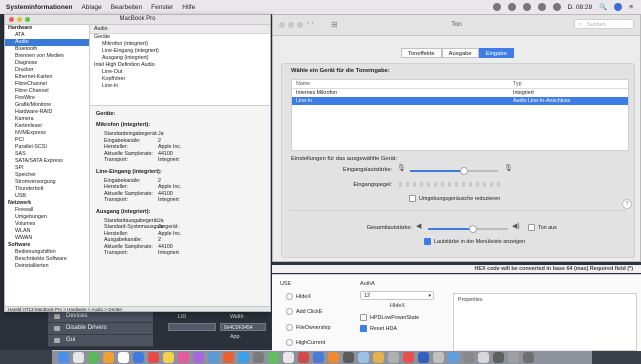 The width and height of the screenshot is (641, 364). What do you see at coordinates (19, 19) in the screenshot?
I see `minimize-button` at bounding box center [19, 19].